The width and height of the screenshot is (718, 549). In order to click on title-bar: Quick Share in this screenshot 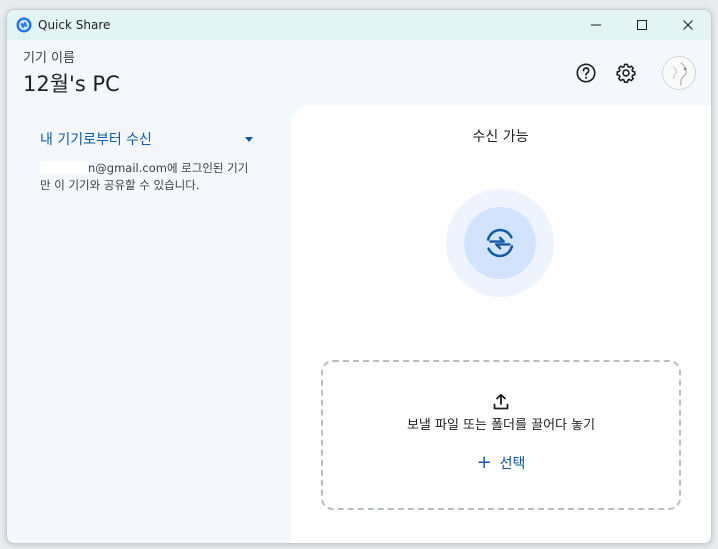, I will do `click(359, 25)`.